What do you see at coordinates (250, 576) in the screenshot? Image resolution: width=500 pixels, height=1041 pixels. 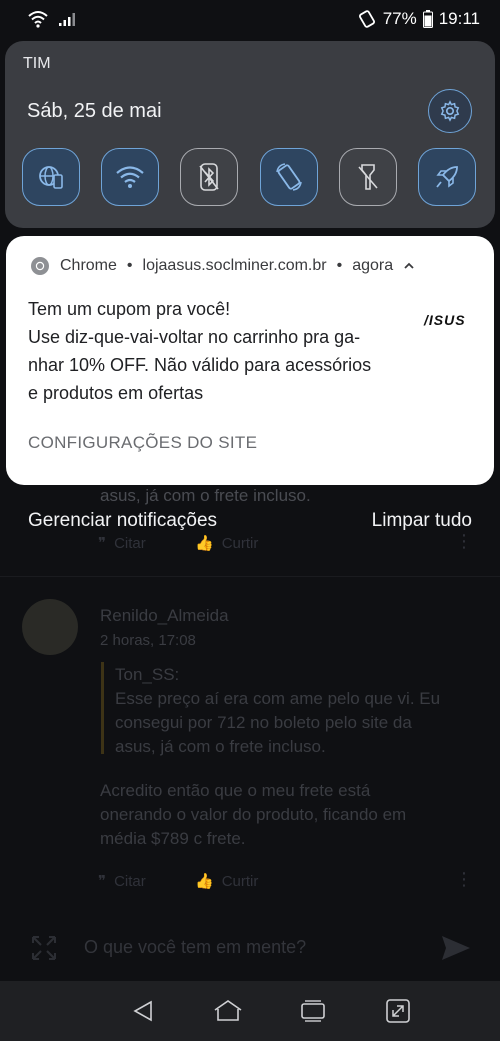 I see `divider` at bounding box center [250, 576].